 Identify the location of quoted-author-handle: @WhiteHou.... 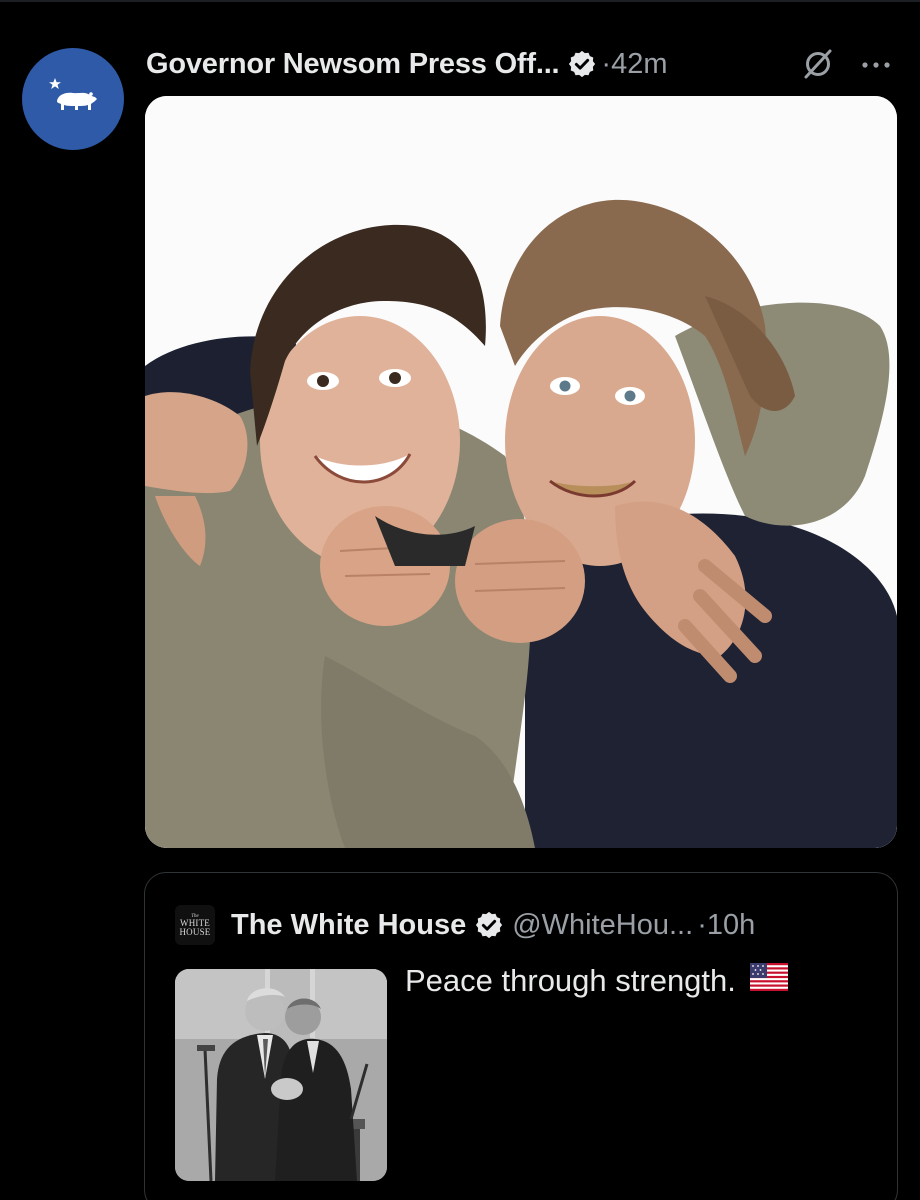
(602, 925).